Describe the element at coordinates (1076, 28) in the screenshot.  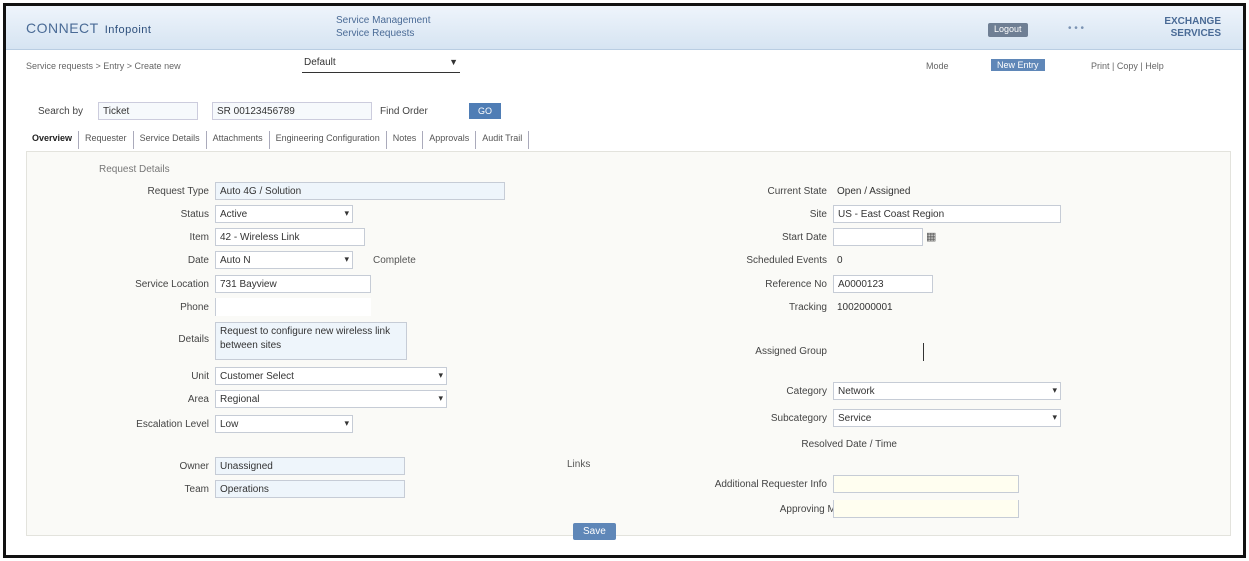
I see `more-icon: • • •` at that location.